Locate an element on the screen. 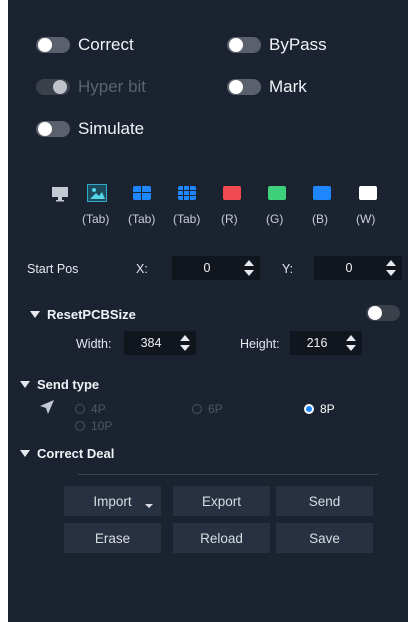 The width and height of the screenshot is (416, 622). mark-toggle: Mark is located at coordinates (267, 87).